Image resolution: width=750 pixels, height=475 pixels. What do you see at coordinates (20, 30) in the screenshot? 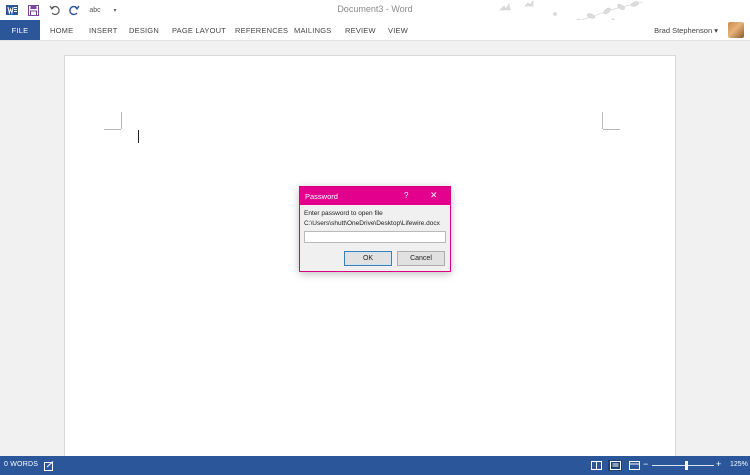
I see `tab-file: FILE` at bounding box center [20, 30].